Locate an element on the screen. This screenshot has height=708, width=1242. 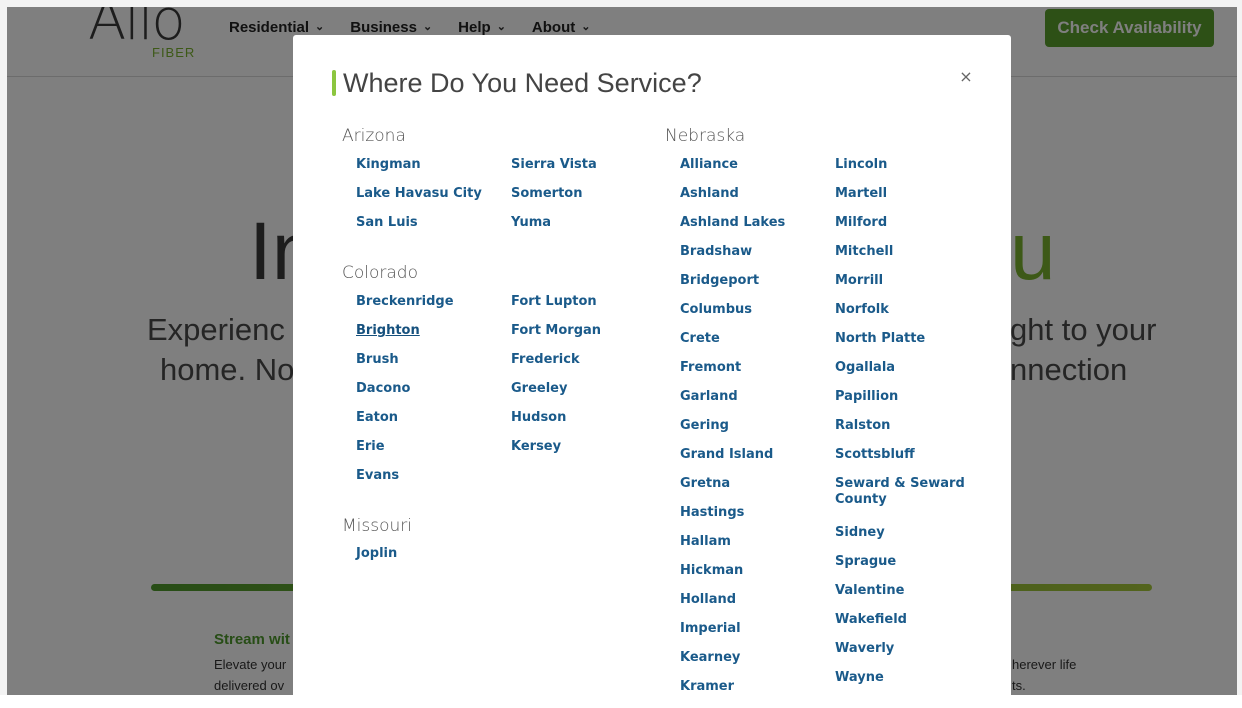
city-link-eaton: Eaton is located at coordinates (431, 424).